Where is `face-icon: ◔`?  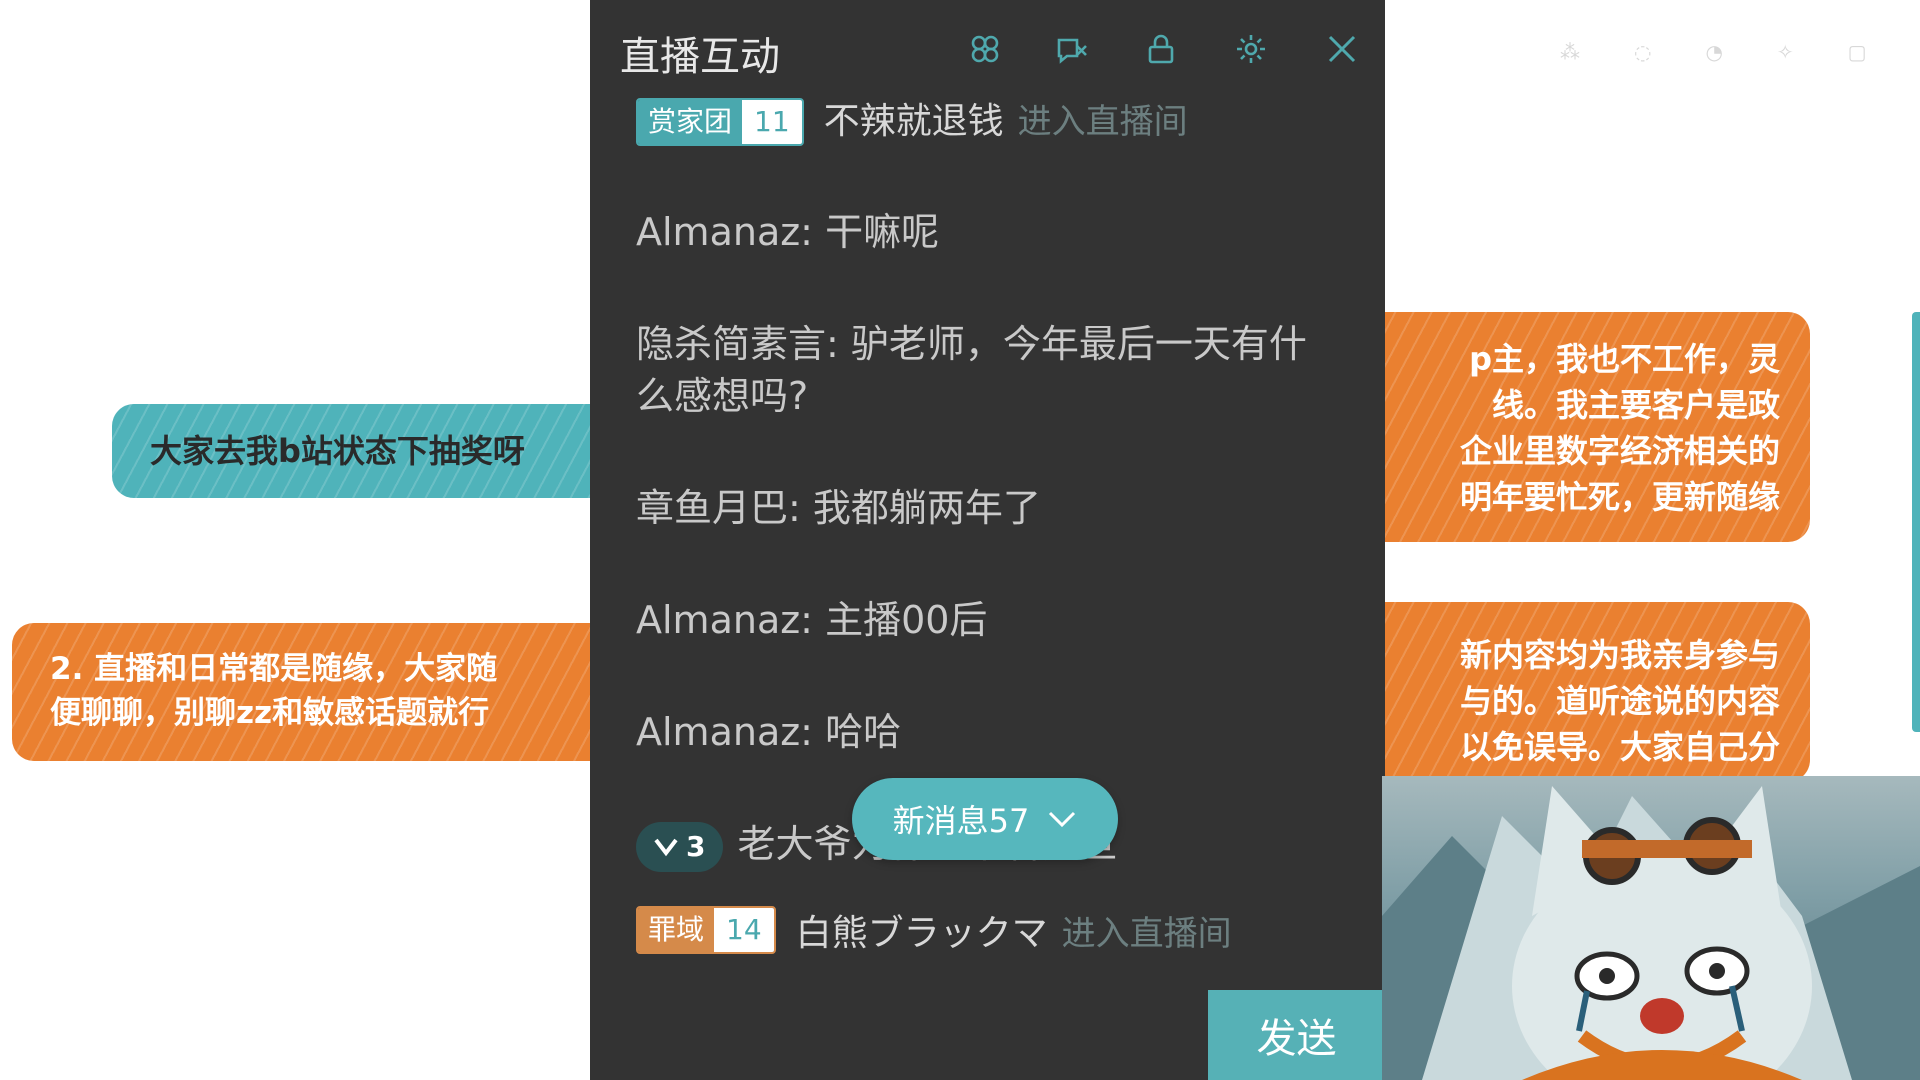 face-icon: ◔ is located at coordinates (1714, 52).